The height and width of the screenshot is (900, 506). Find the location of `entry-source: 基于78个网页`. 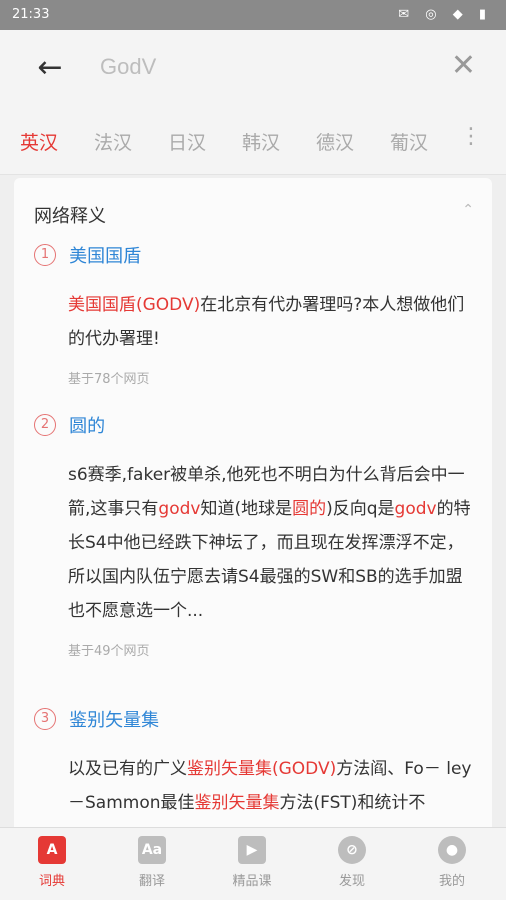

entry-source: 基于78个网页 is located at coordinates (109, 379).